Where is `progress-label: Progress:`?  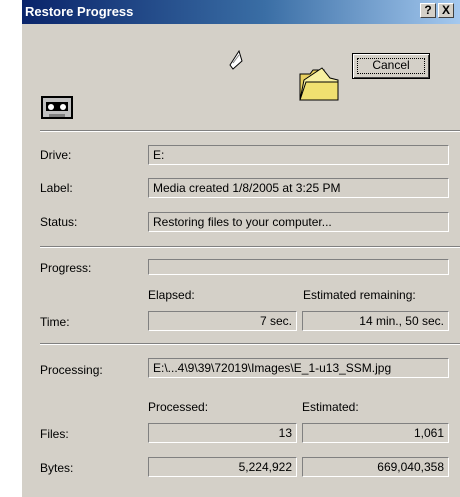 progress-label: Progress: is located at coordinates (66, 268).